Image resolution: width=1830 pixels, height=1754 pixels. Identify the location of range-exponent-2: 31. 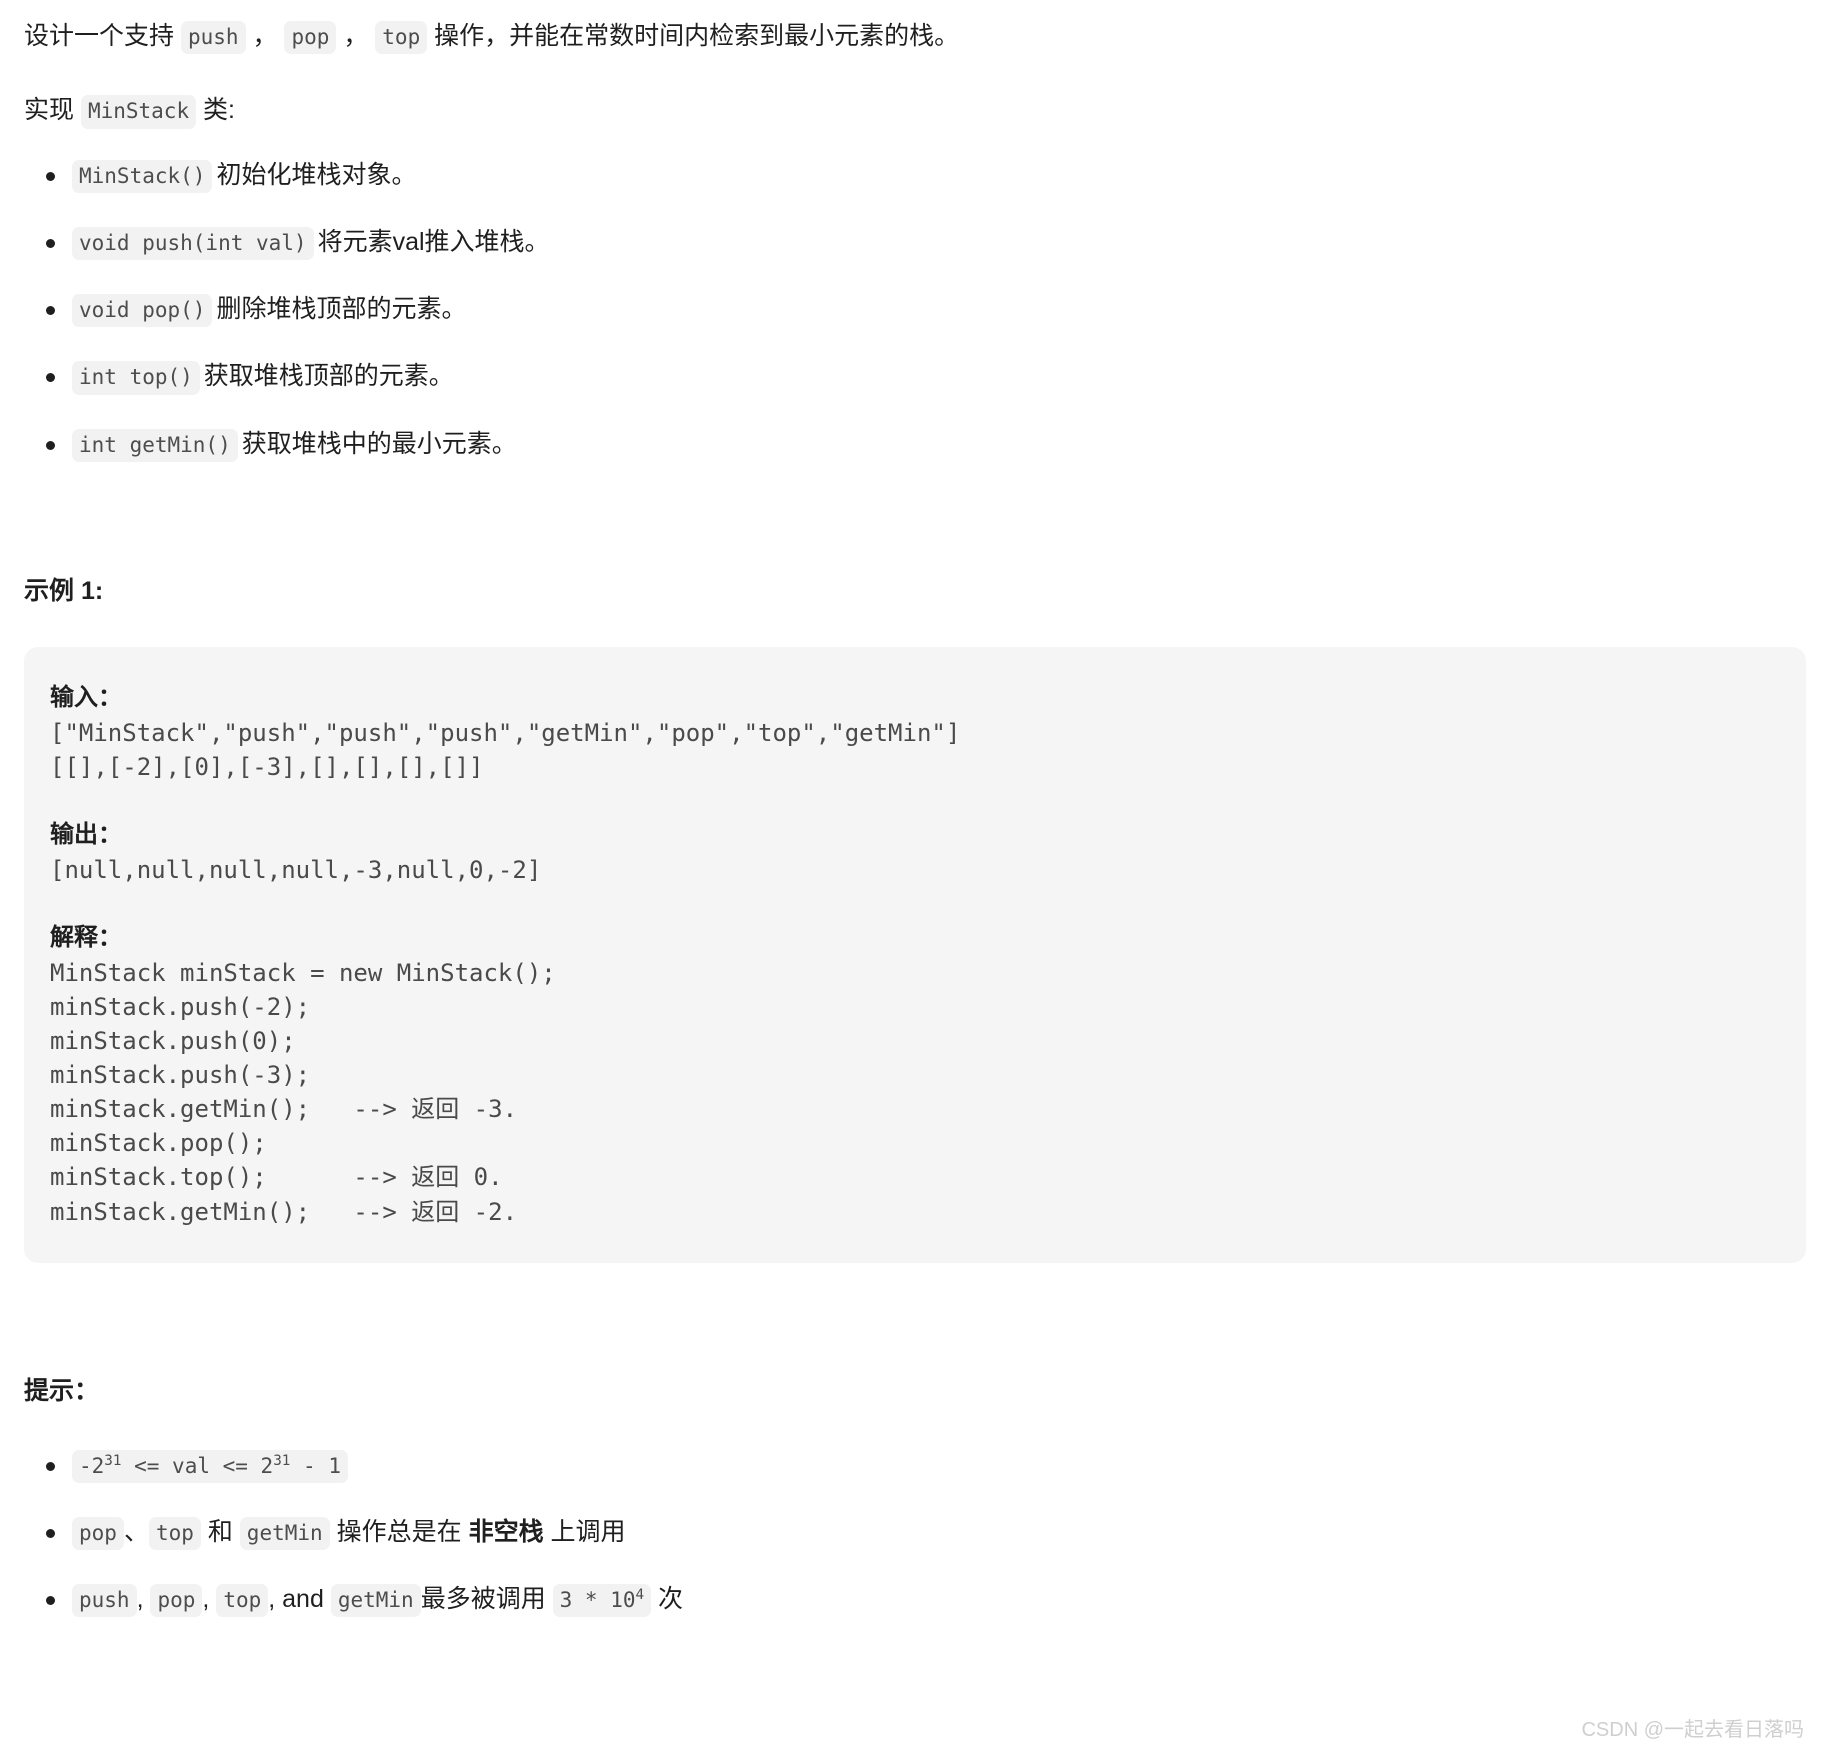
(282, 1460).